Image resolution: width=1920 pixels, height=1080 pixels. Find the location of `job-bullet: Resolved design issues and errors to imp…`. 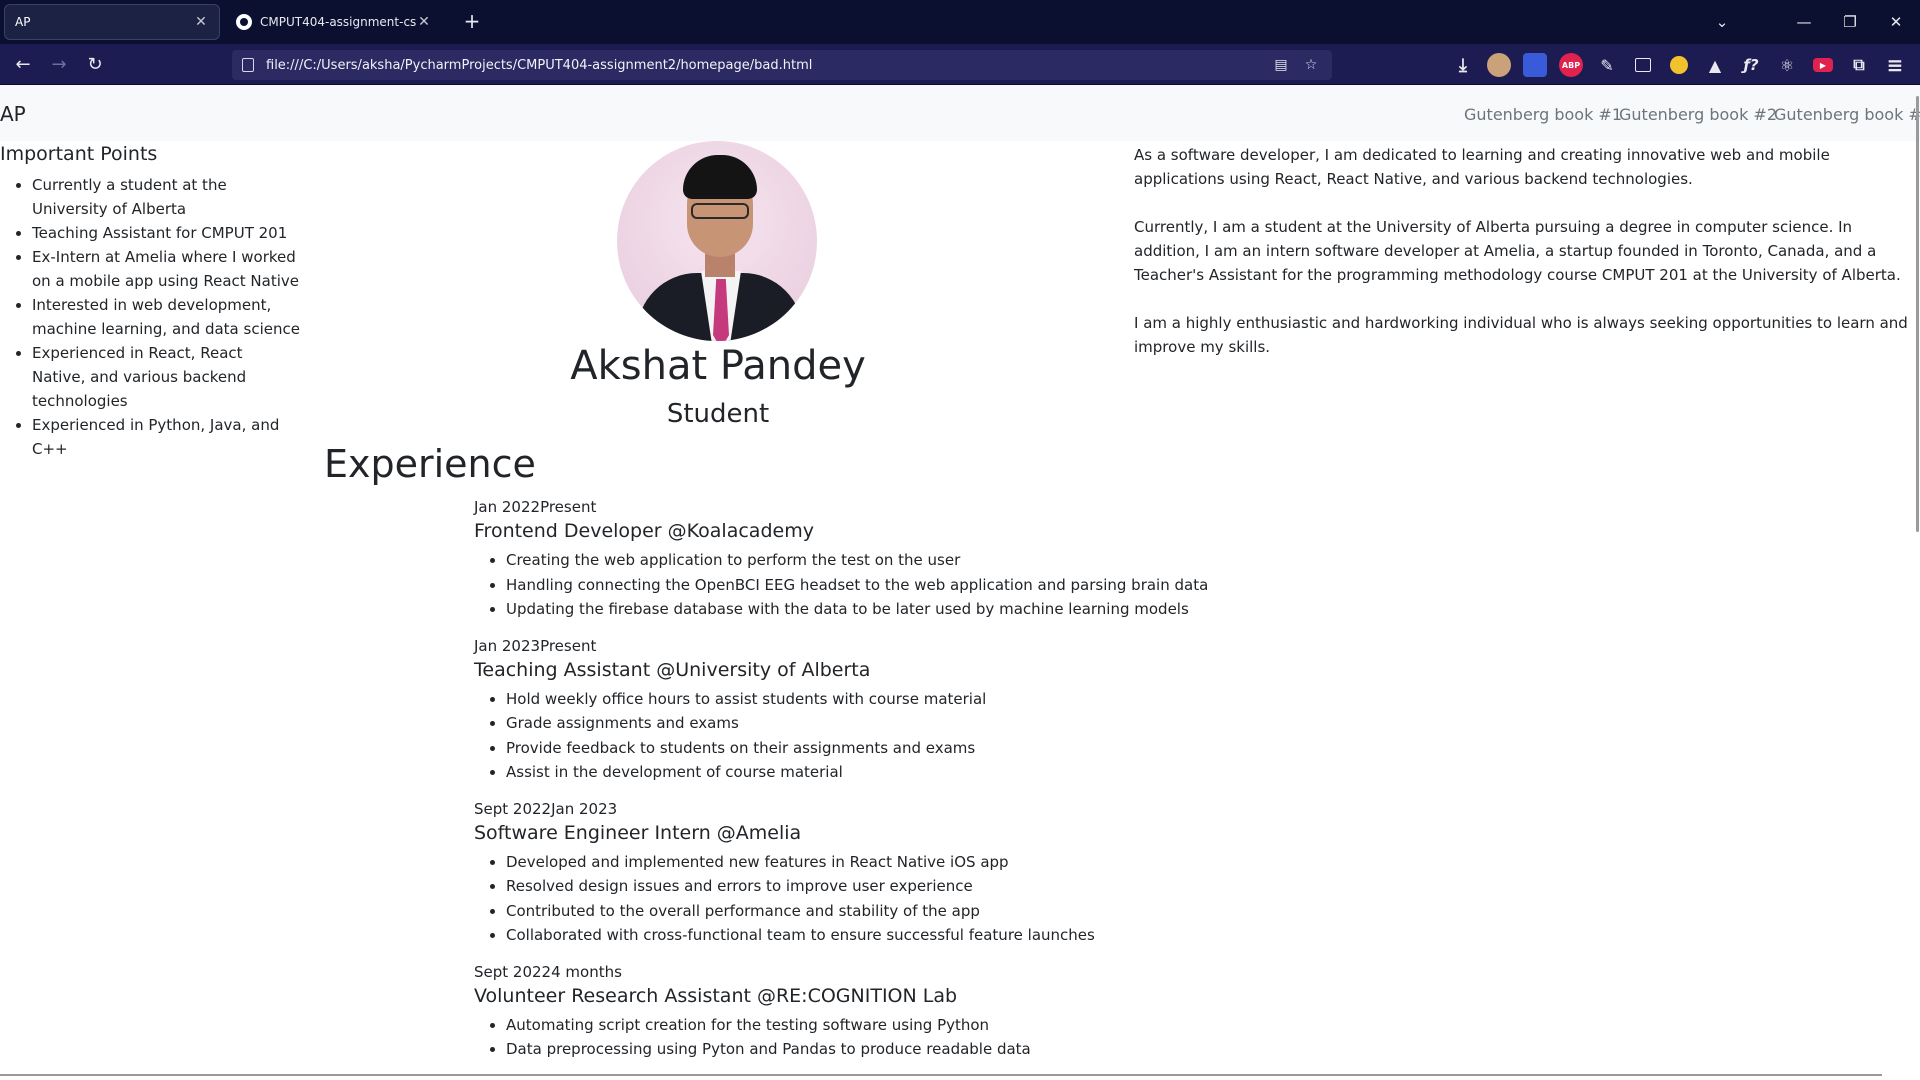

job-bullet: Resolved design issues and errors to imp… is located at coordinates (890, 886).